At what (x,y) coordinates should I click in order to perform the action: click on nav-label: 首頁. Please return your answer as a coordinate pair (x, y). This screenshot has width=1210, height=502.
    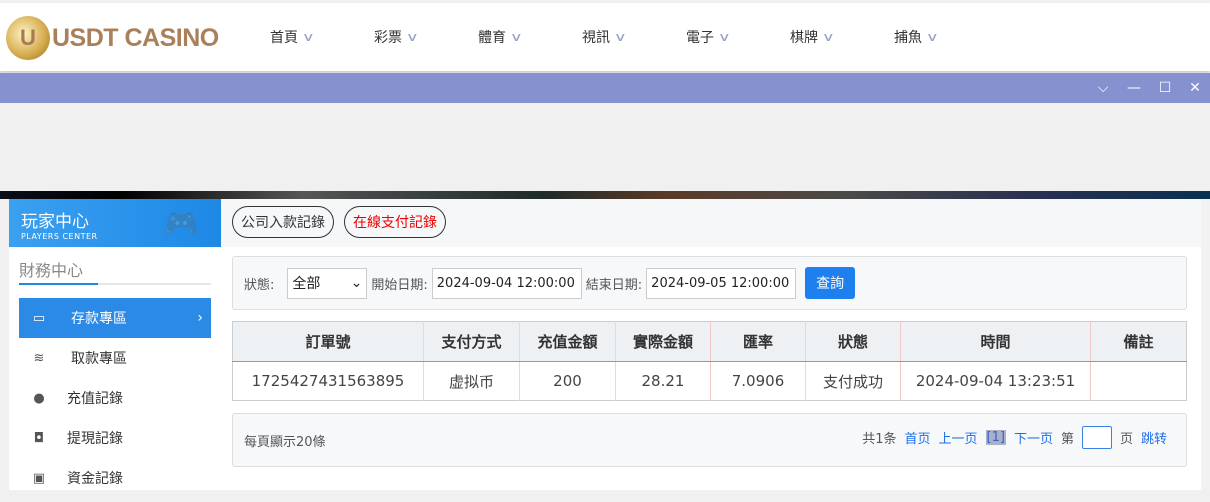
    Looking at the image, I should click on (284, 38).